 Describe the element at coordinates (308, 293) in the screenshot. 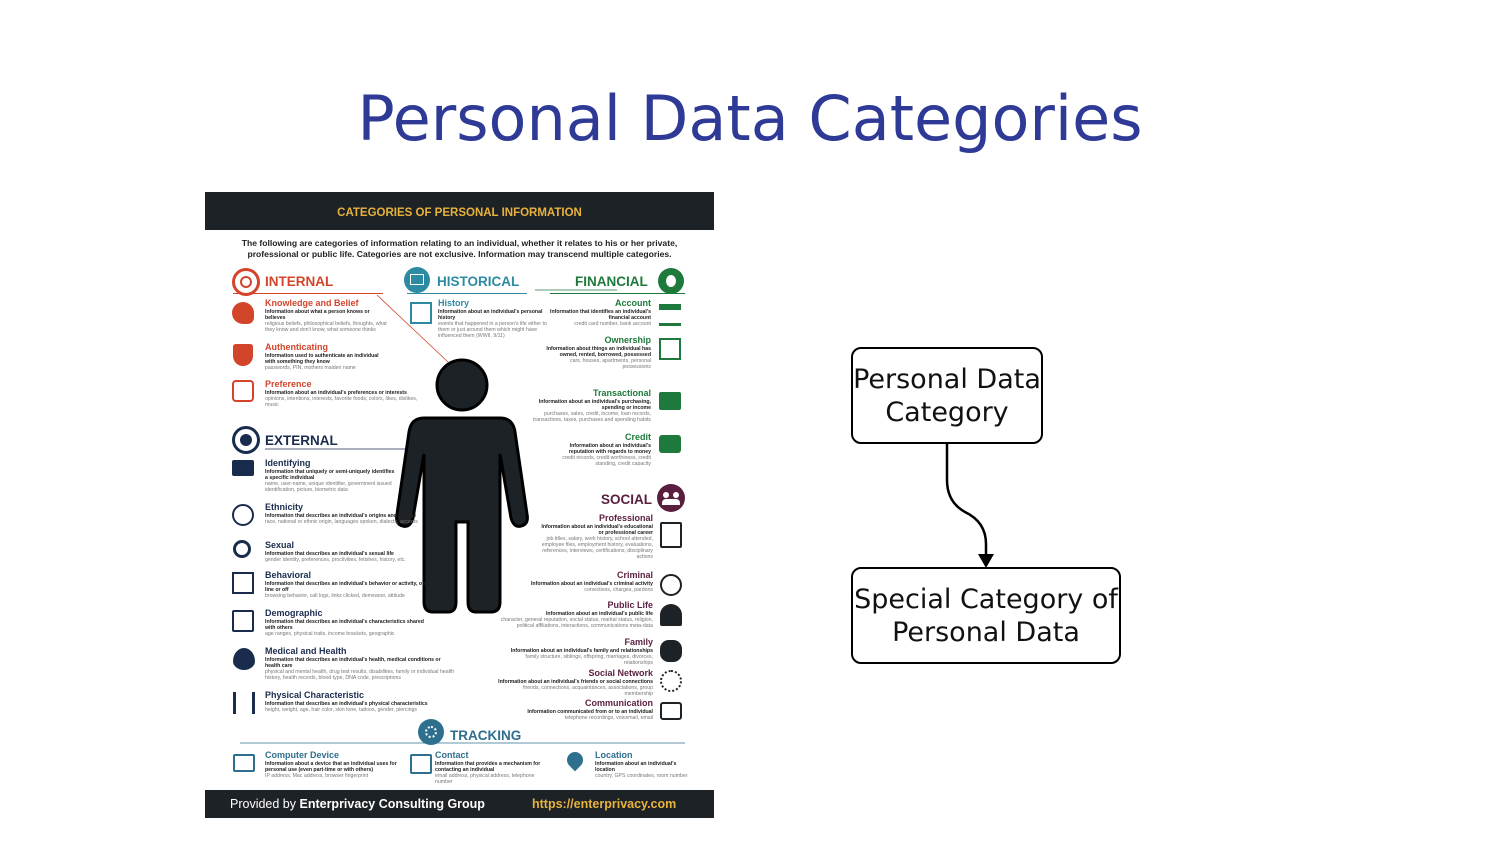

I see `internal-divider` at that location.